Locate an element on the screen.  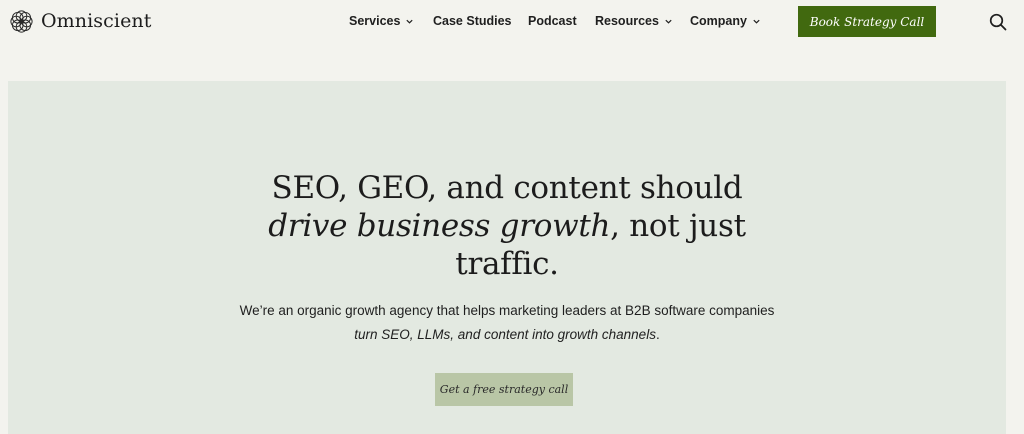
hero-title-line: drive business growth, not just is located at coordinates (507, 226).